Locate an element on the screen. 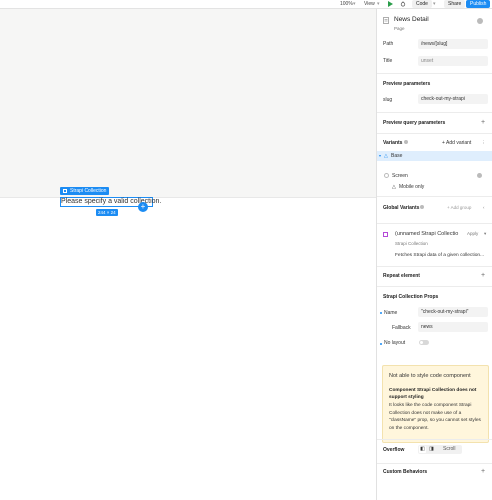  caret-icon: ▾ is located at coordinates (380, 155).